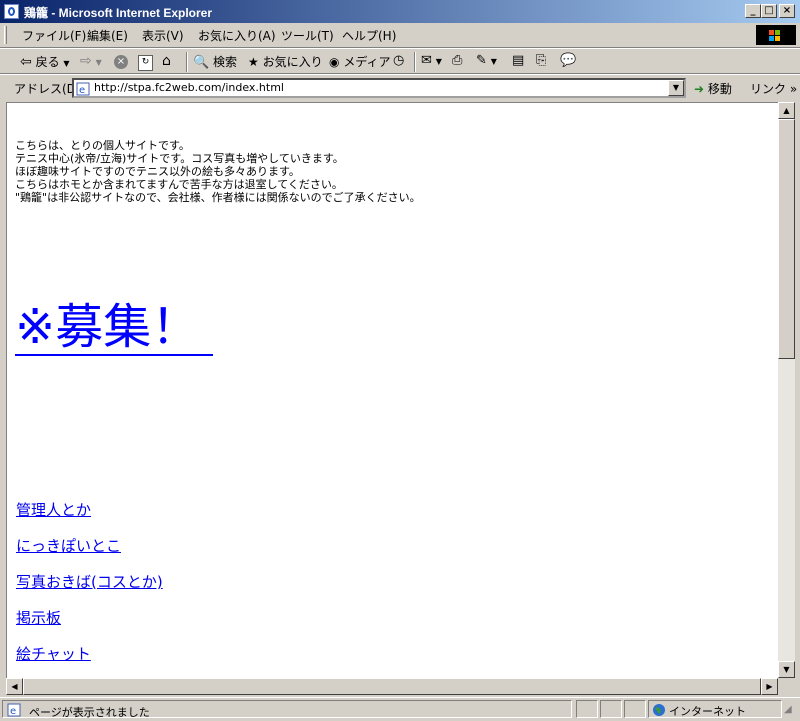 This screenshot has width=800, height=721. I want to click on address-dropdown-button: ▼, so click(676, 88).